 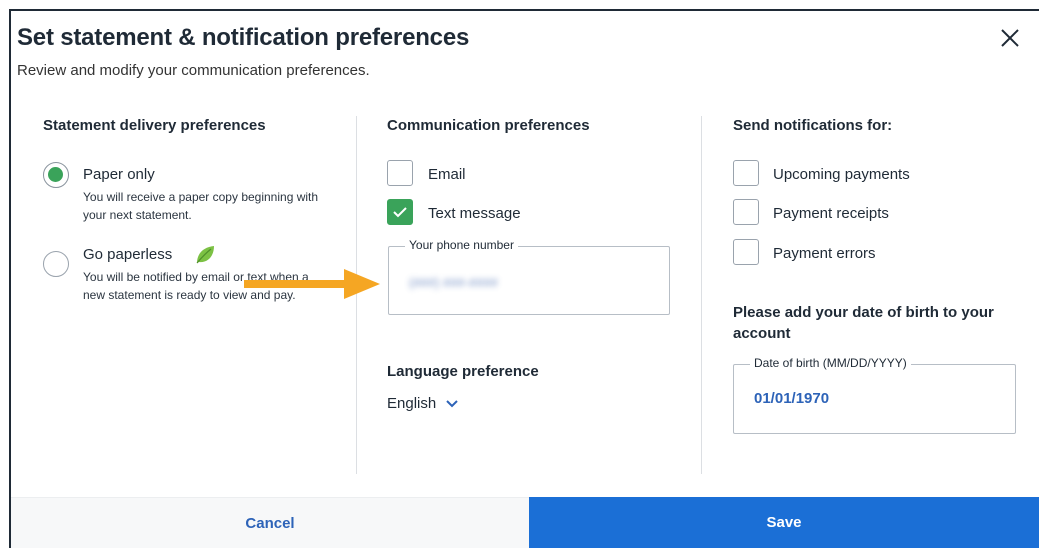 I want to click on phone-number-field: Your phone number (###) ###-####, so click(x=529, y=276).